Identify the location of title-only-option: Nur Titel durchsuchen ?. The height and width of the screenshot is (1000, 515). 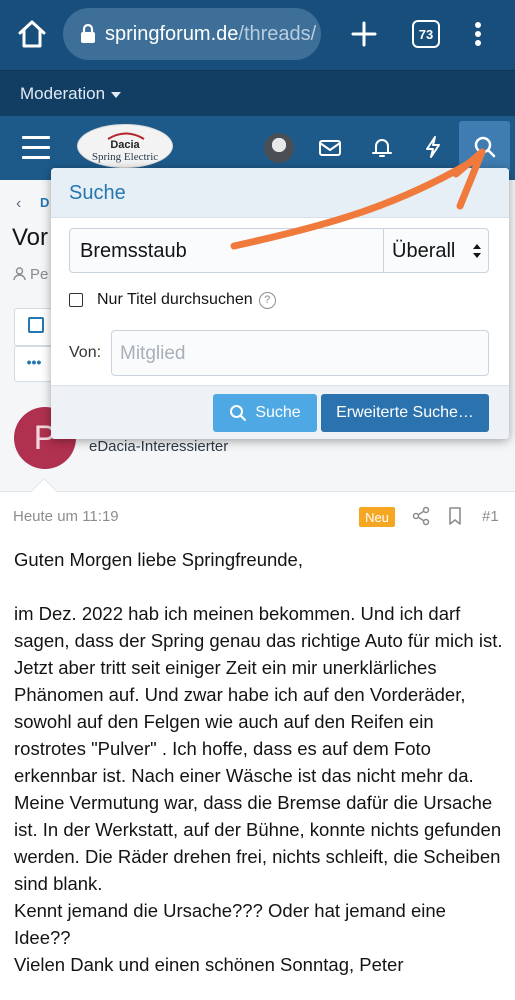
(172, 300).